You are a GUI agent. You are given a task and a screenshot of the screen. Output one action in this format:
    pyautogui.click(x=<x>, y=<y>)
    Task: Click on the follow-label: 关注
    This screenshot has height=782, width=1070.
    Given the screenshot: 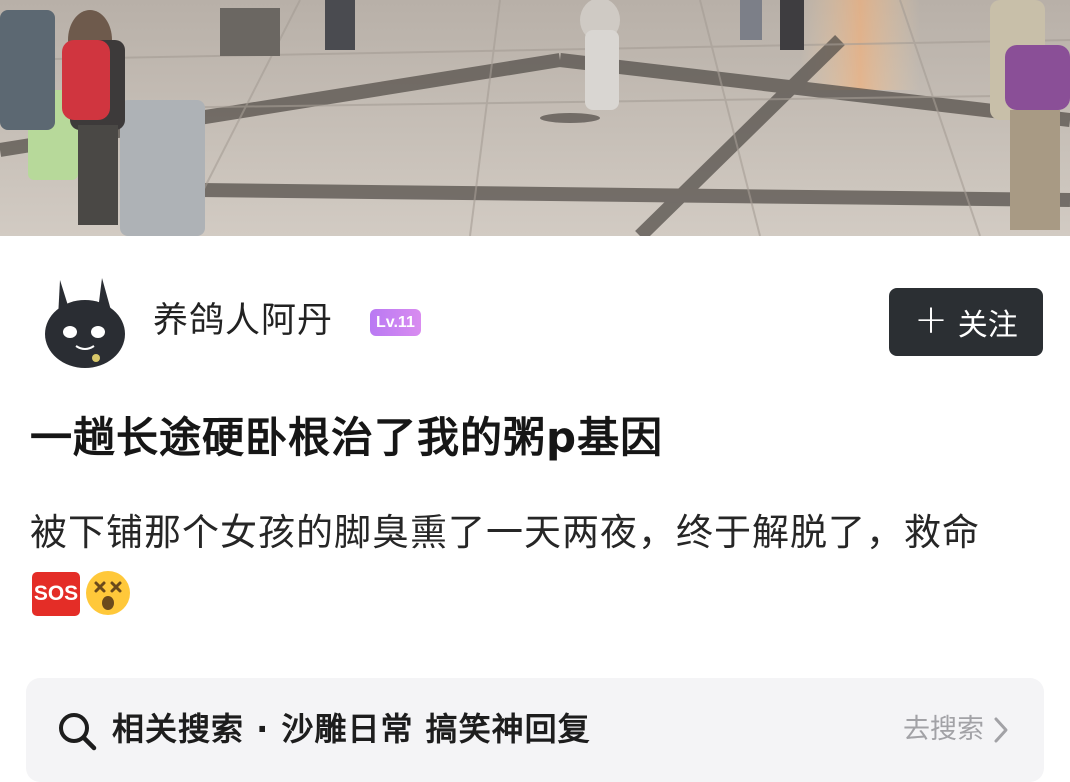 What is the action you would take?
    pyautogui.click(x=987, y=325)
    